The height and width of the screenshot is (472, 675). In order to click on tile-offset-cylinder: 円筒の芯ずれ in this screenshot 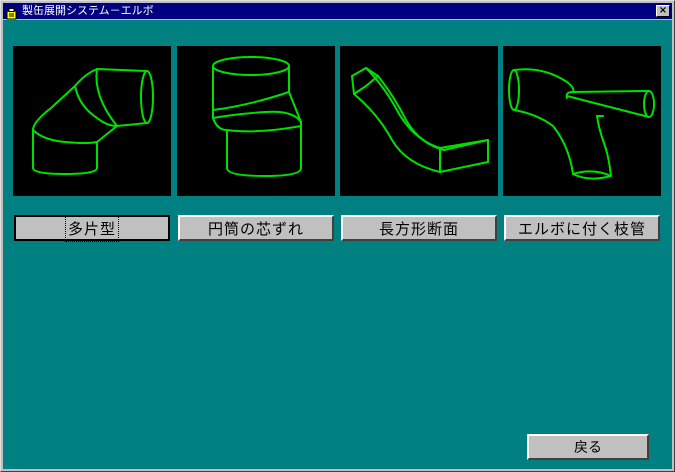, I will do `click(256, 143)`.